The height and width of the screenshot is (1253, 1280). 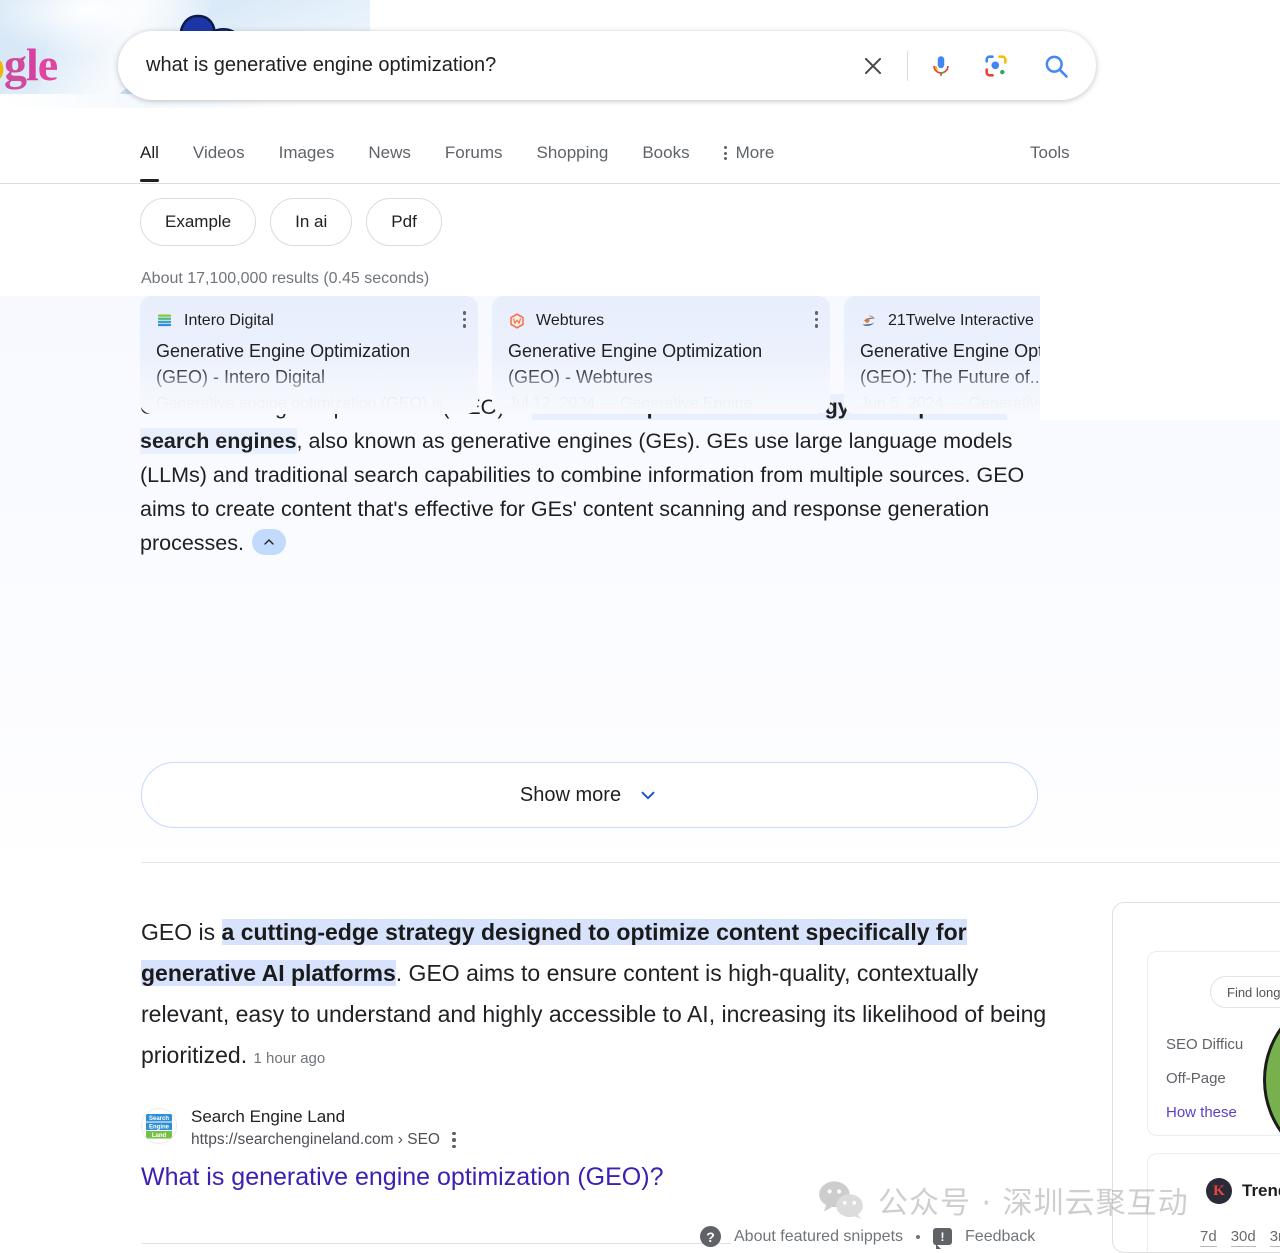 I want to click on period-7d: 7d, so click(x=1208, y=1237).